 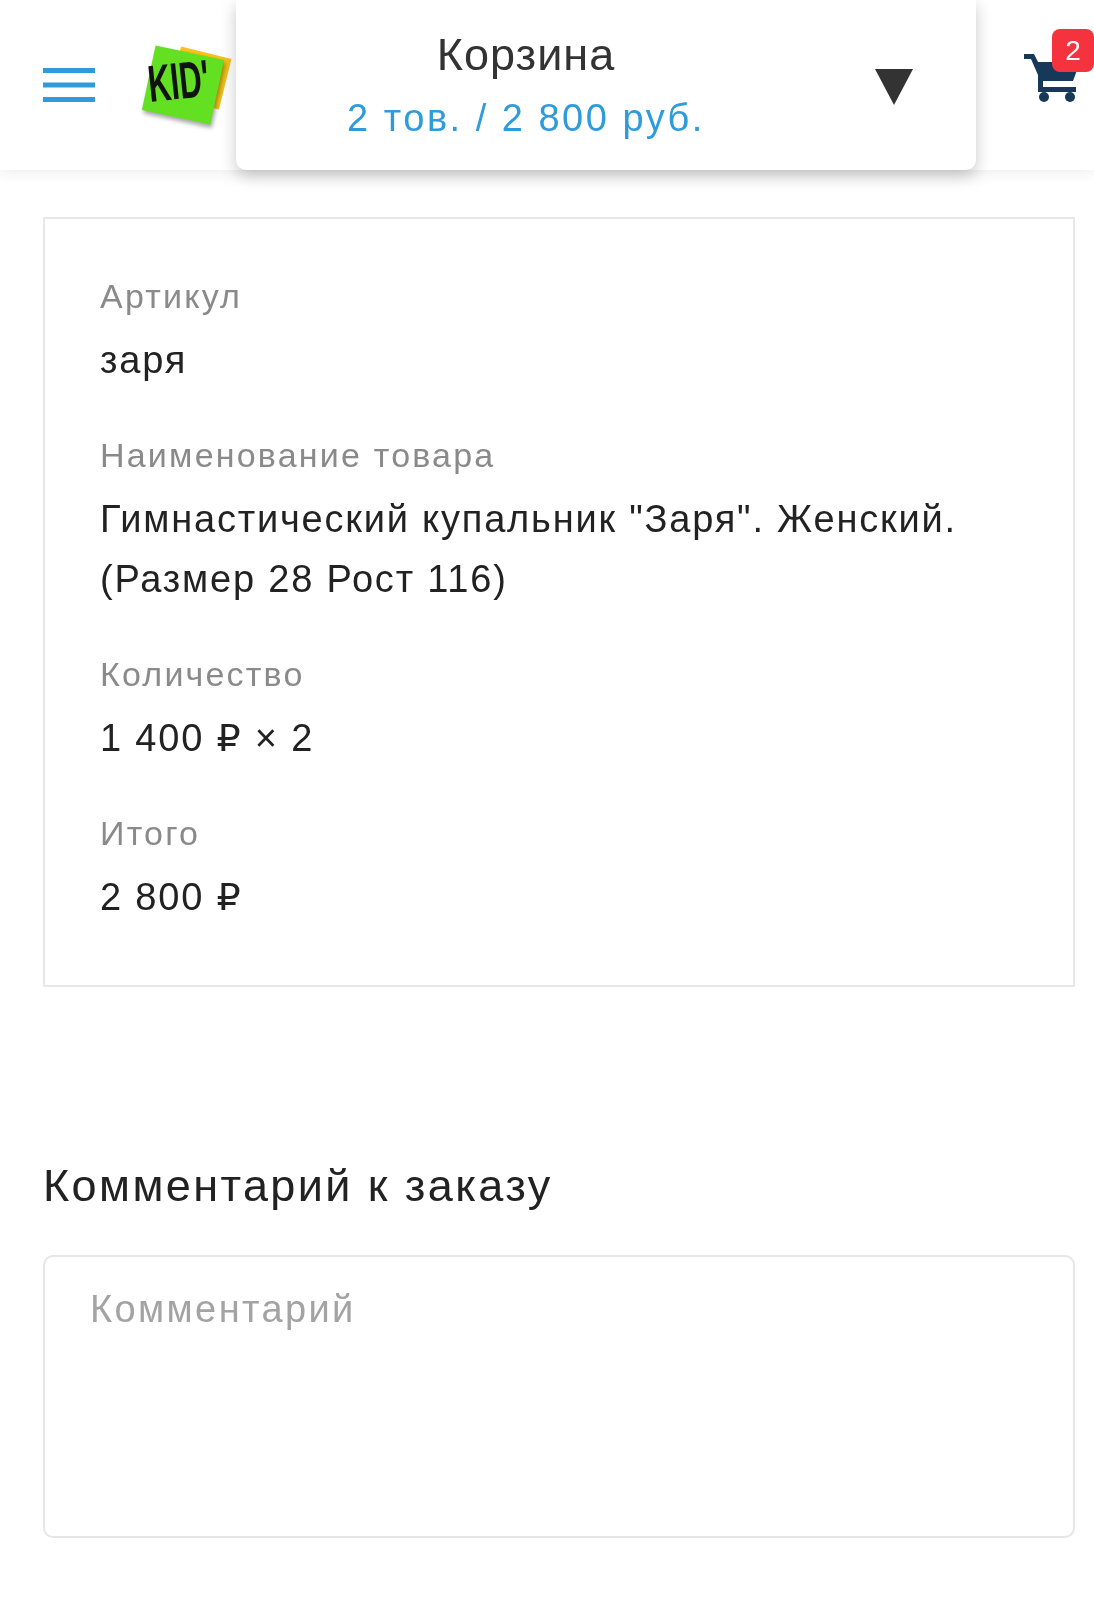 I want to click on menu-icon, so click(x=69, y=85).